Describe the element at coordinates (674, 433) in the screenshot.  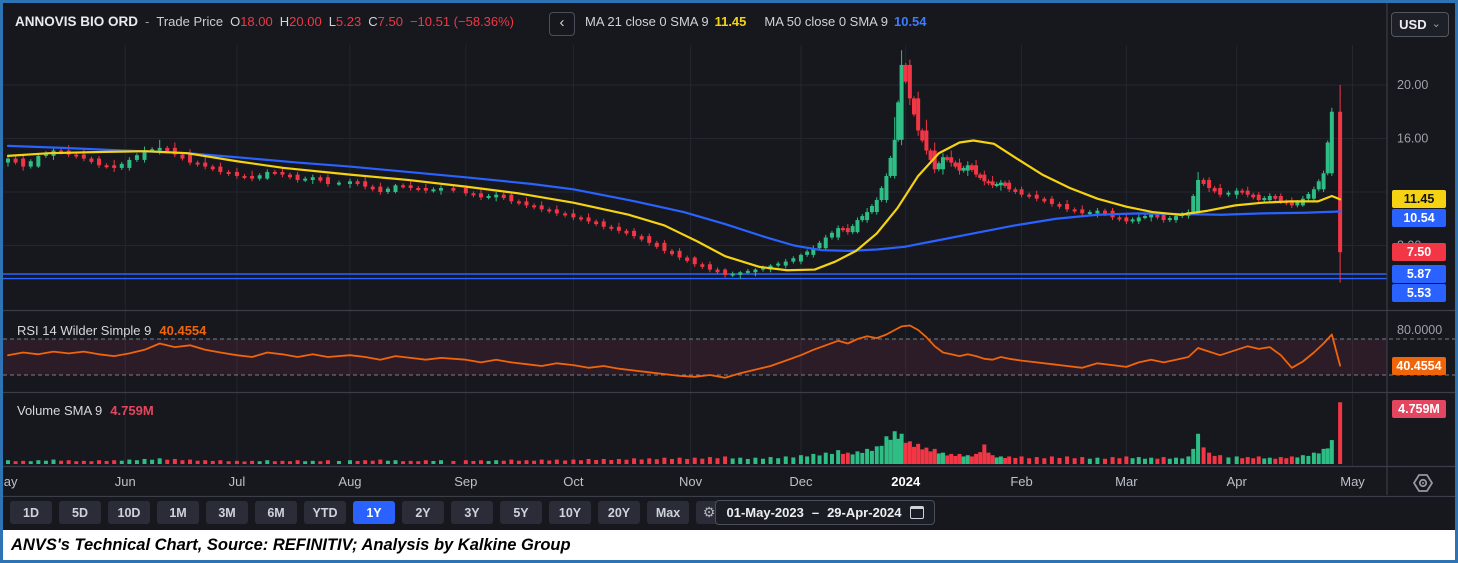
I see `volume-bars` at that location.